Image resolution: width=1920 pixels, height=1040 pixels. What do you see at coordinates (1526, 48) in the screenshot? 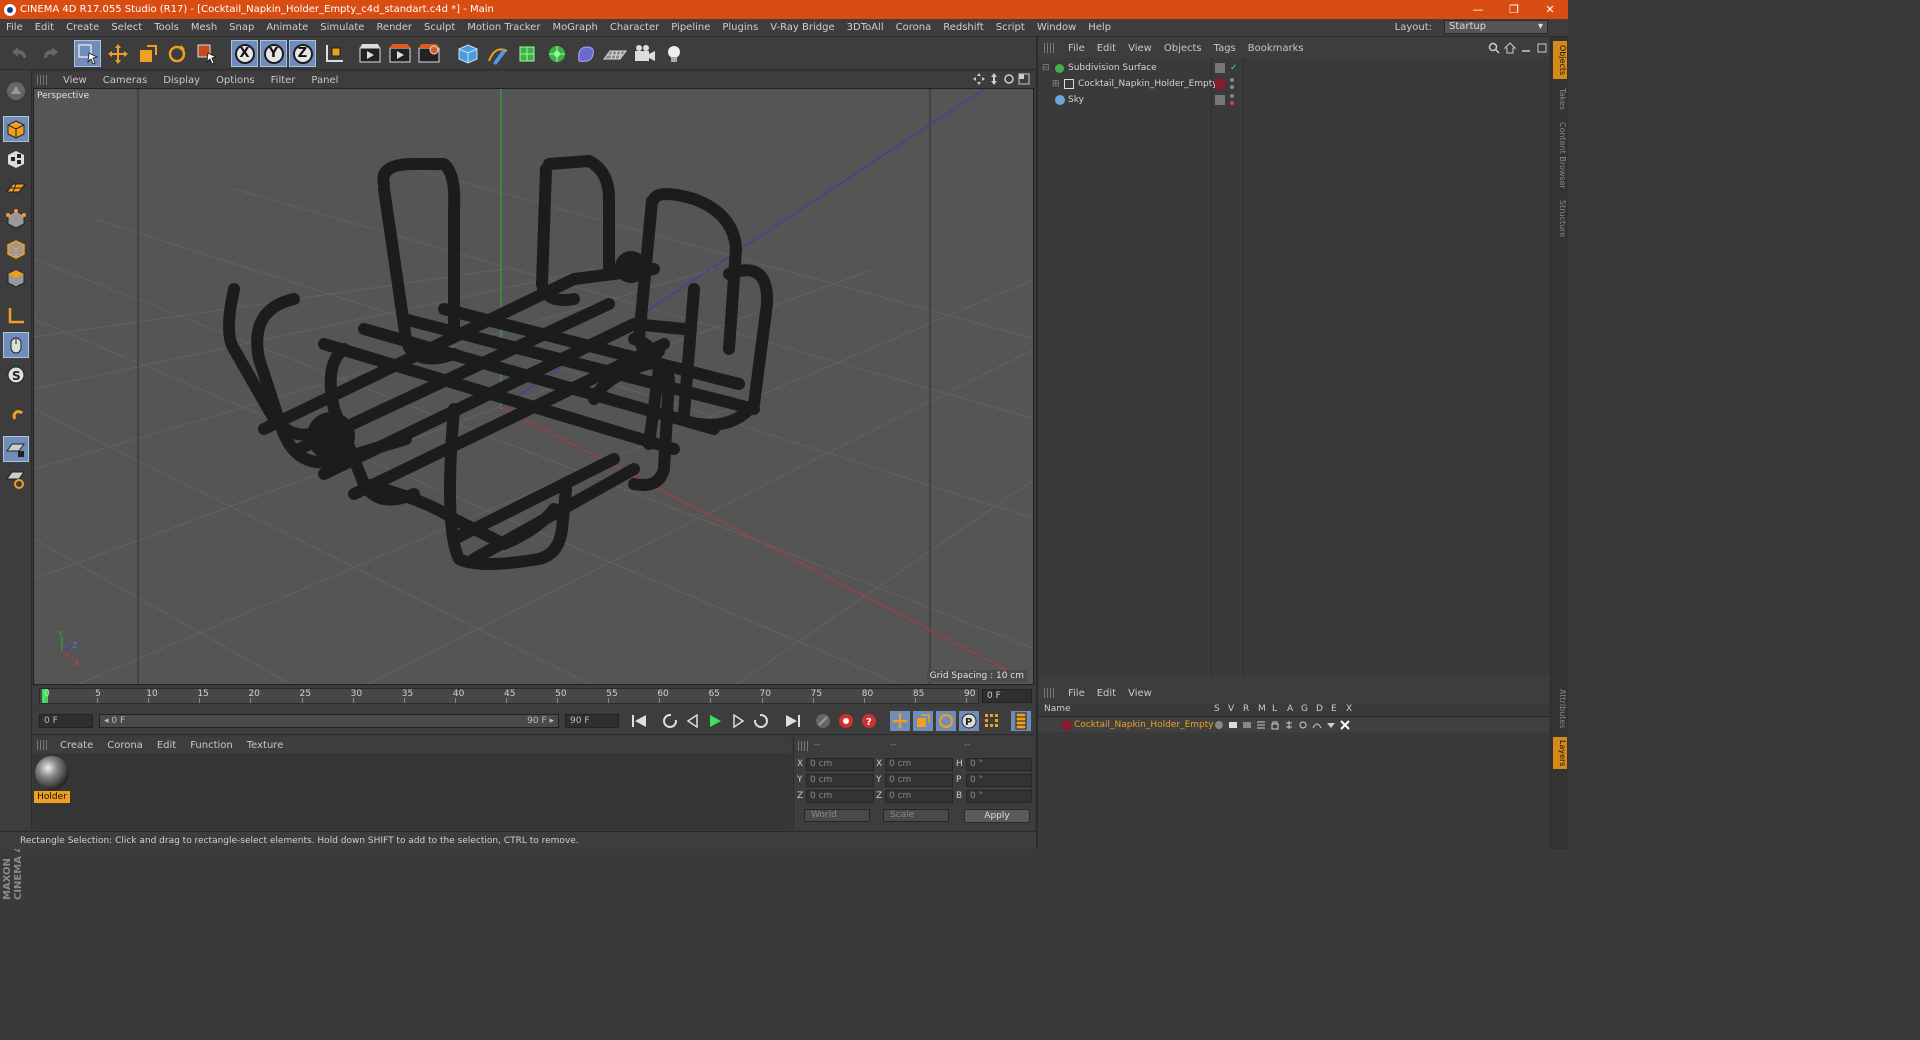
I see `minimize-panel-icon` at bounding box center [1526, 48].